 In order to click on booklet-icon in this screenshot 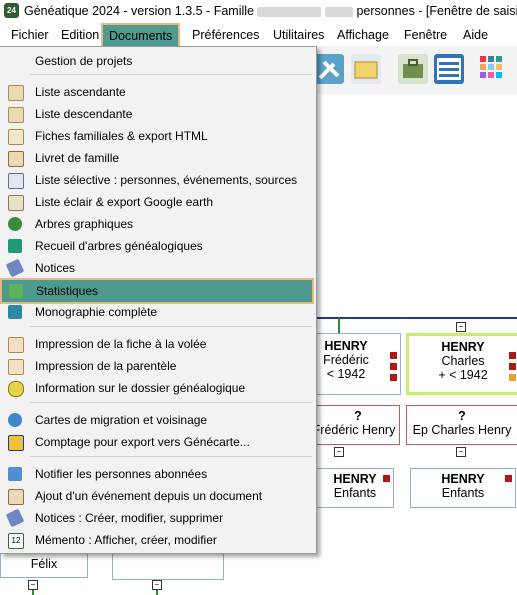, I will do `click(16, 159)`.